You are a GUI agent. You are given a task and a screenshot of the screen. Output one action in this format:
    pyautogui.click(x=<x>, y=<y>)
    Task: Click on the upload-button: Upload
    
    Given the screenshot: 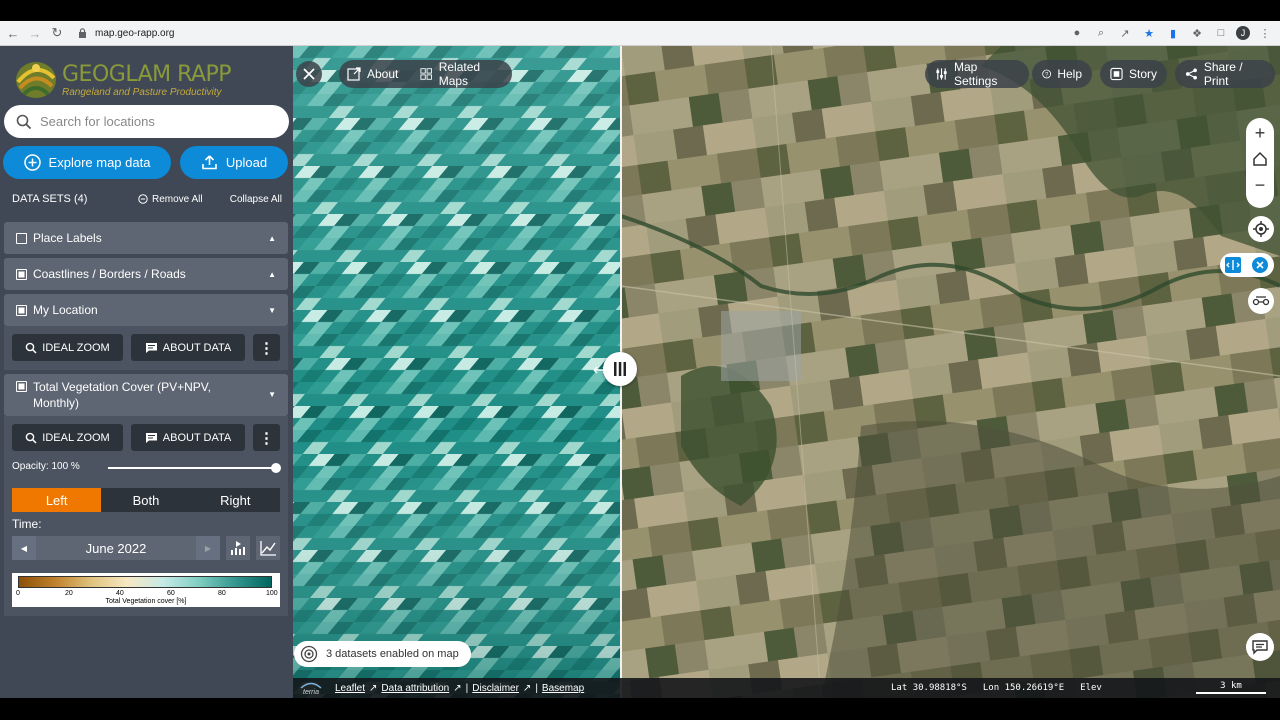 What is the action you would take?
    pyautogui.click(x=234, y=162)
    